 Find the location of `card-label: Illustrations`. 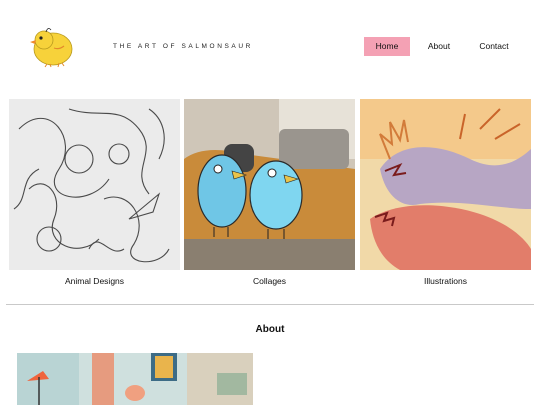

card-label: Illustrations is located at coordinates (445, 281).